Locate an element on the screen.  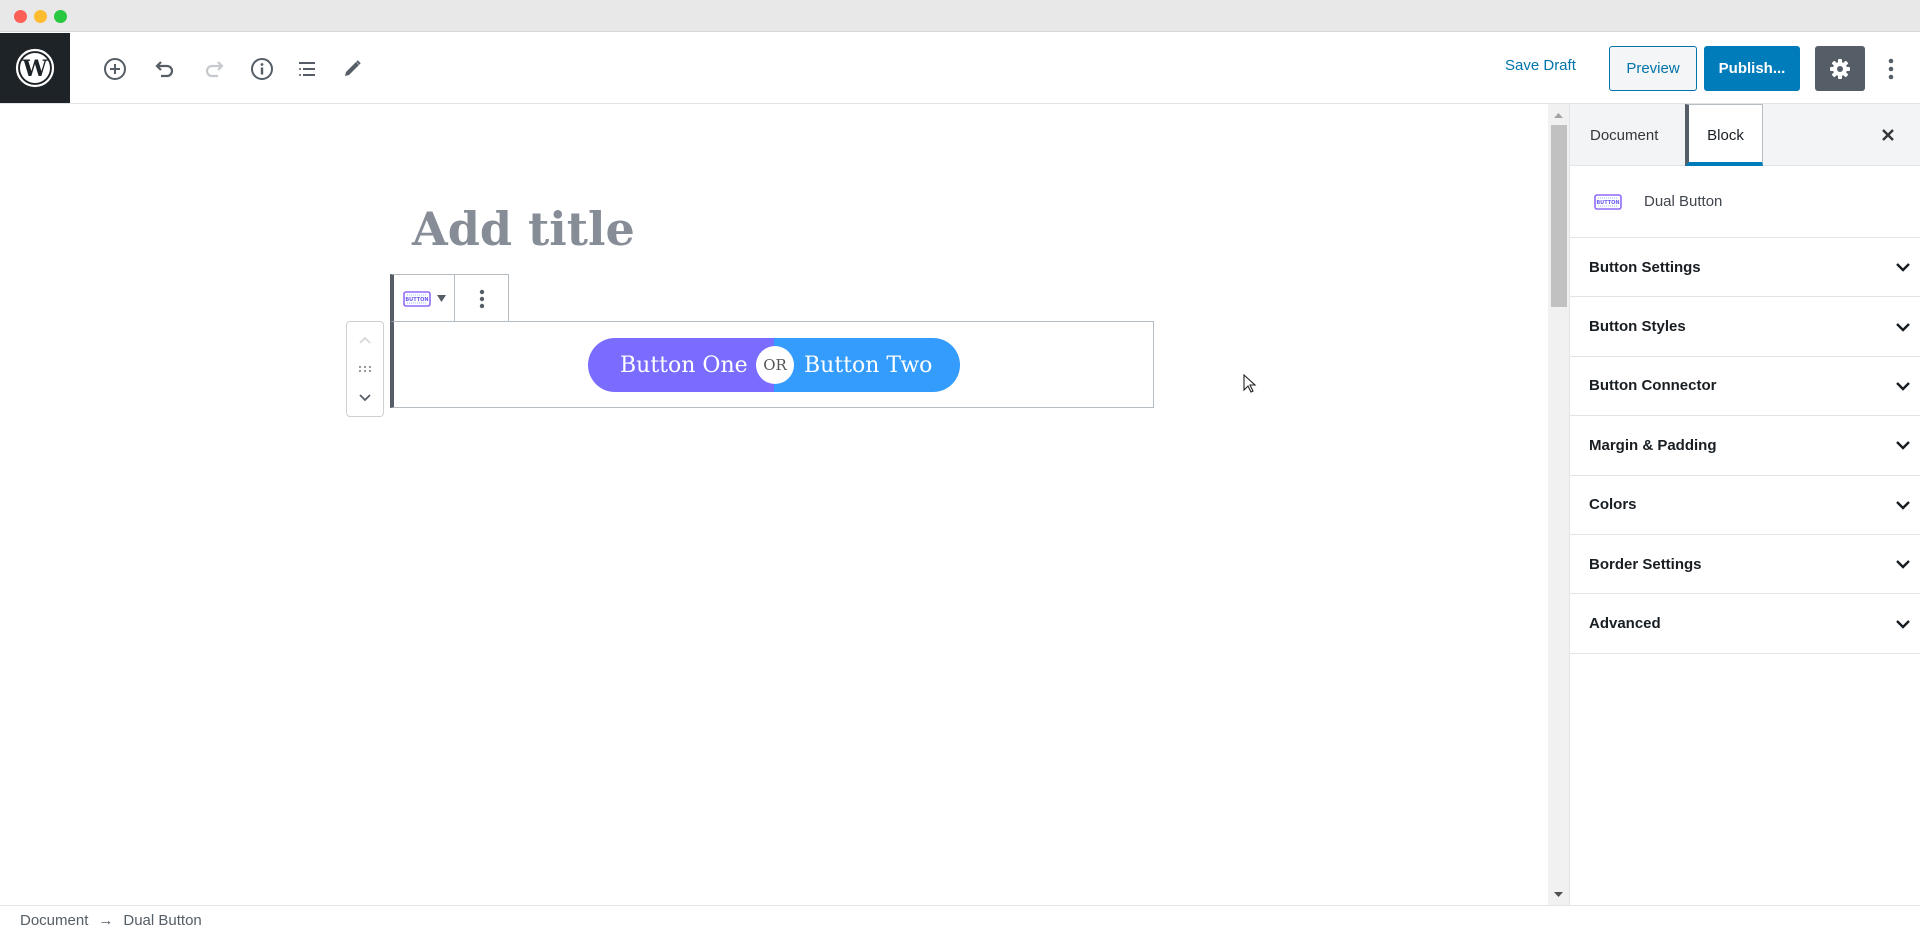
minimize-window-button is located at coordinates (40, 16).